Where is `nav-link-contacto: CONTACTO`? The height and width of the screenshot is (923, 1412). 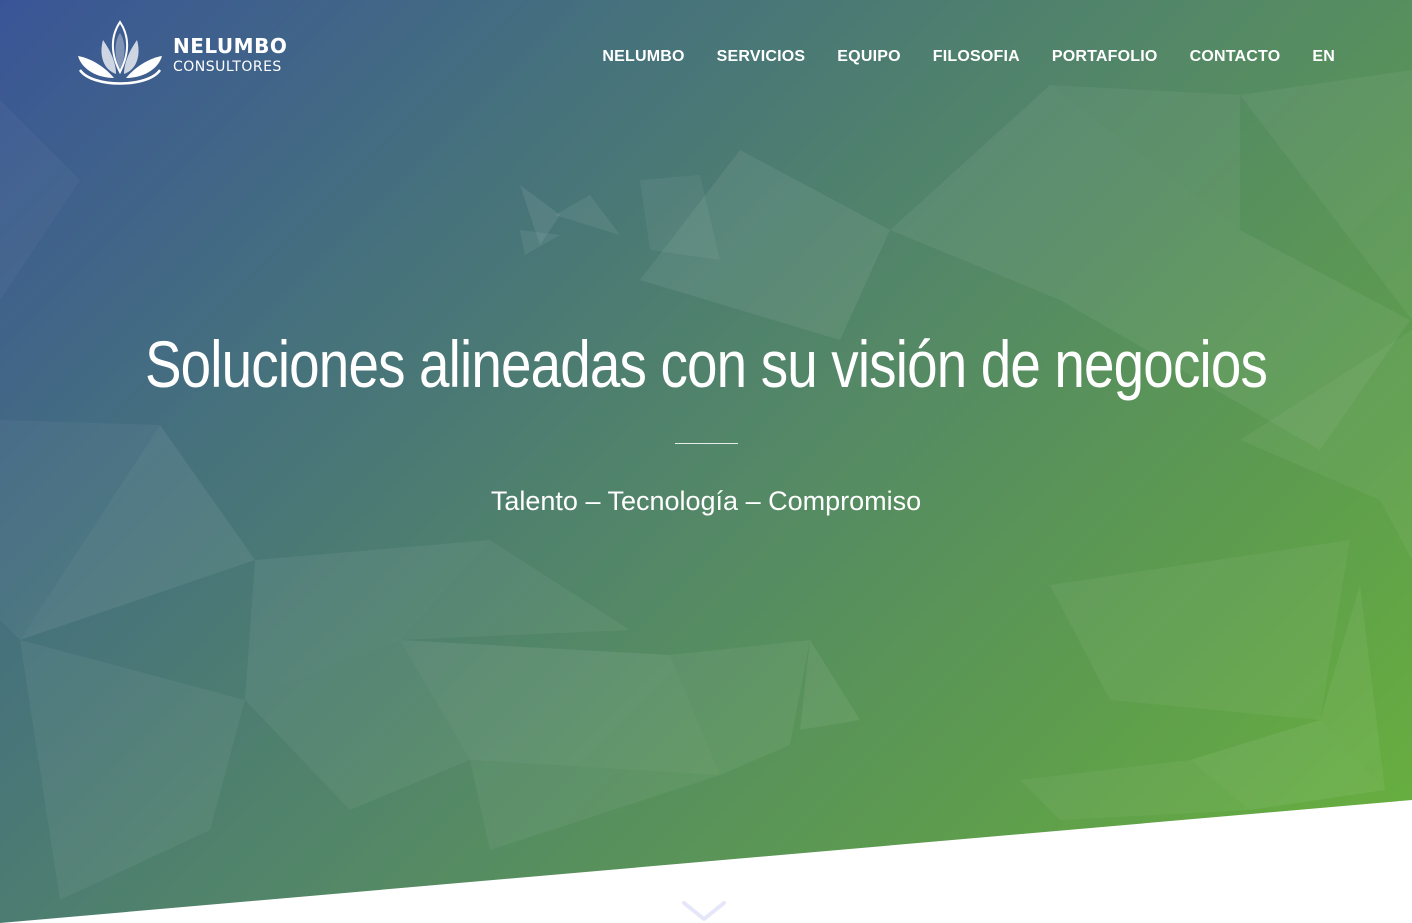
nav-link-contacto: CONTACTO is located at coordinates (1235, 56).